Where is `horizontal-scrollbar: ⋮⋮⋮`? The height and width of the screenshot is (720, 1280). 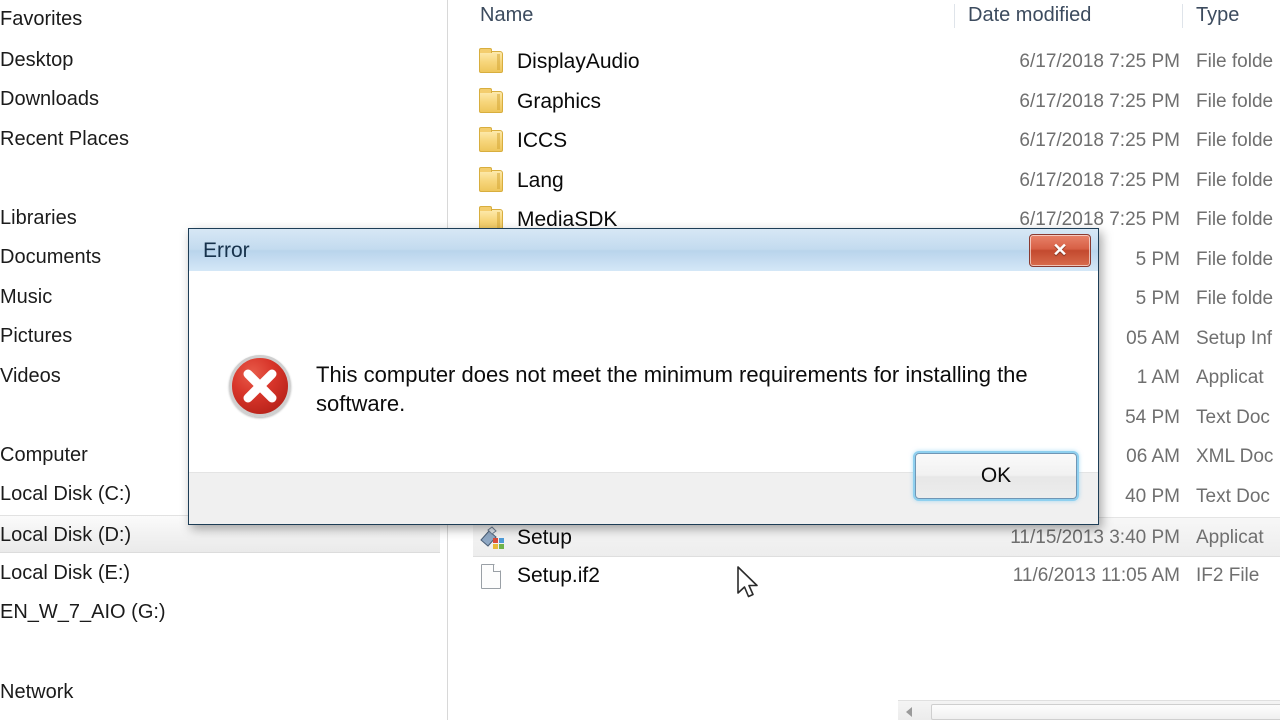
horizontal-scrollbar: ⋮⋮⋮ is located at coordinates (1089, 710).